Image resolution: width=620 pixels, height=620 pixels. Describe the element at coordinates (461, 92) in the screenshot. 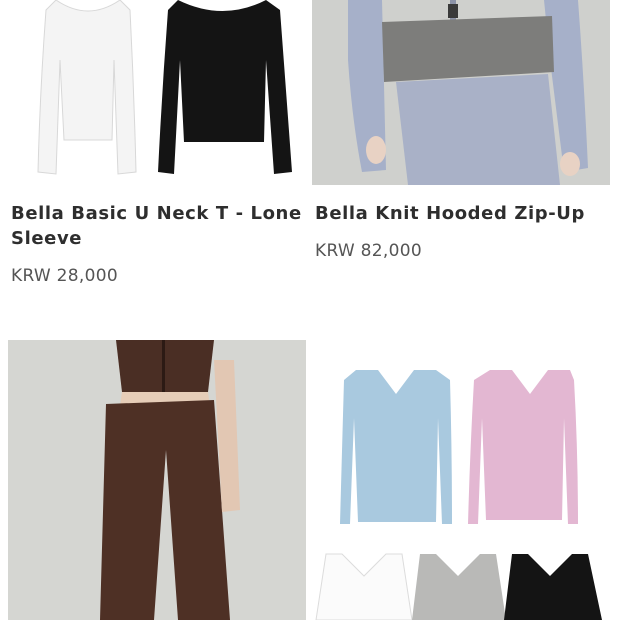

I see `product-image-knit-hooded-zip-up` at that location.